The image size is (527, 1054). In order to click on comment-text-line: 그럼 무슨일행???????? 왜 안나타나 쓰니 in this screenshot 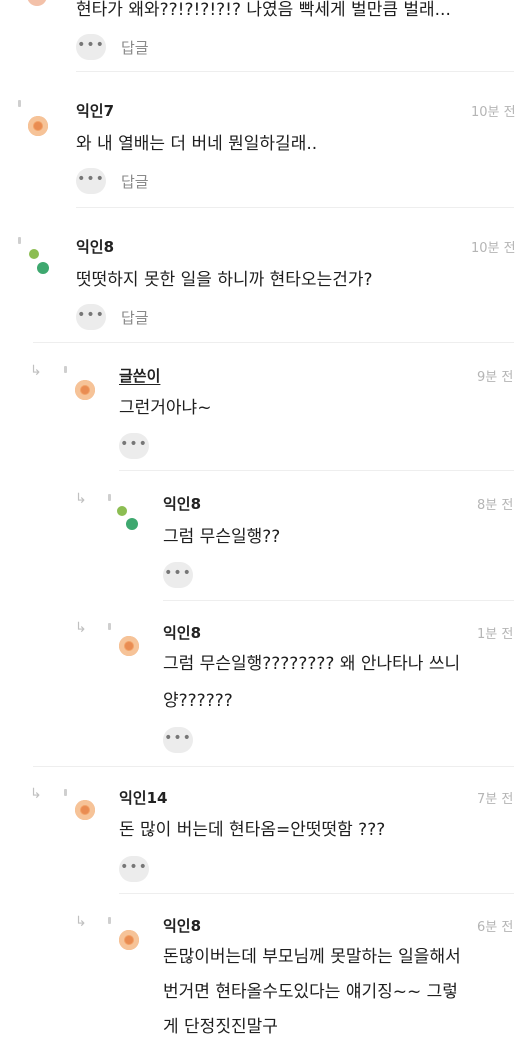, I will do `click(312, 664)`.